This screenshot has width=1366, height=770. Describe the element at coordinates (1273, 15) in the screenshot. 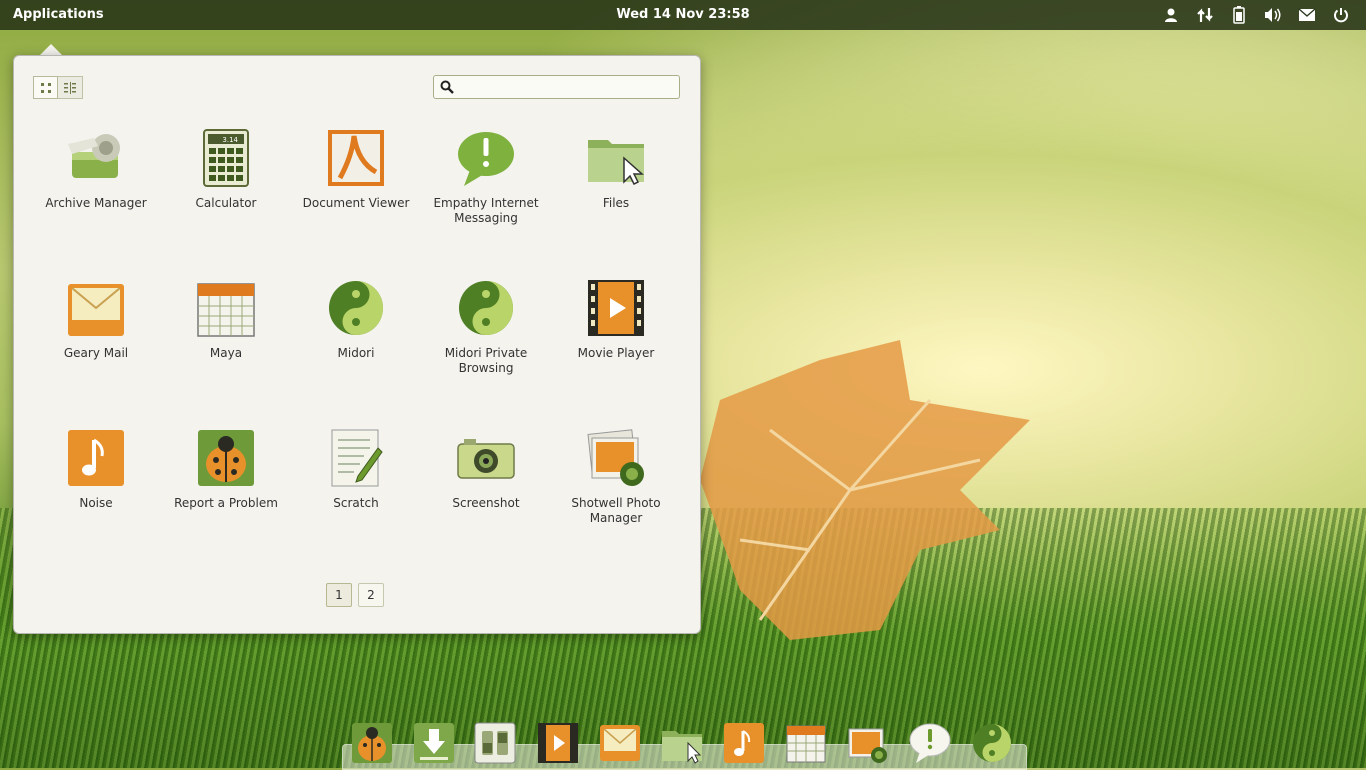

I see `volume-icon` at that location.